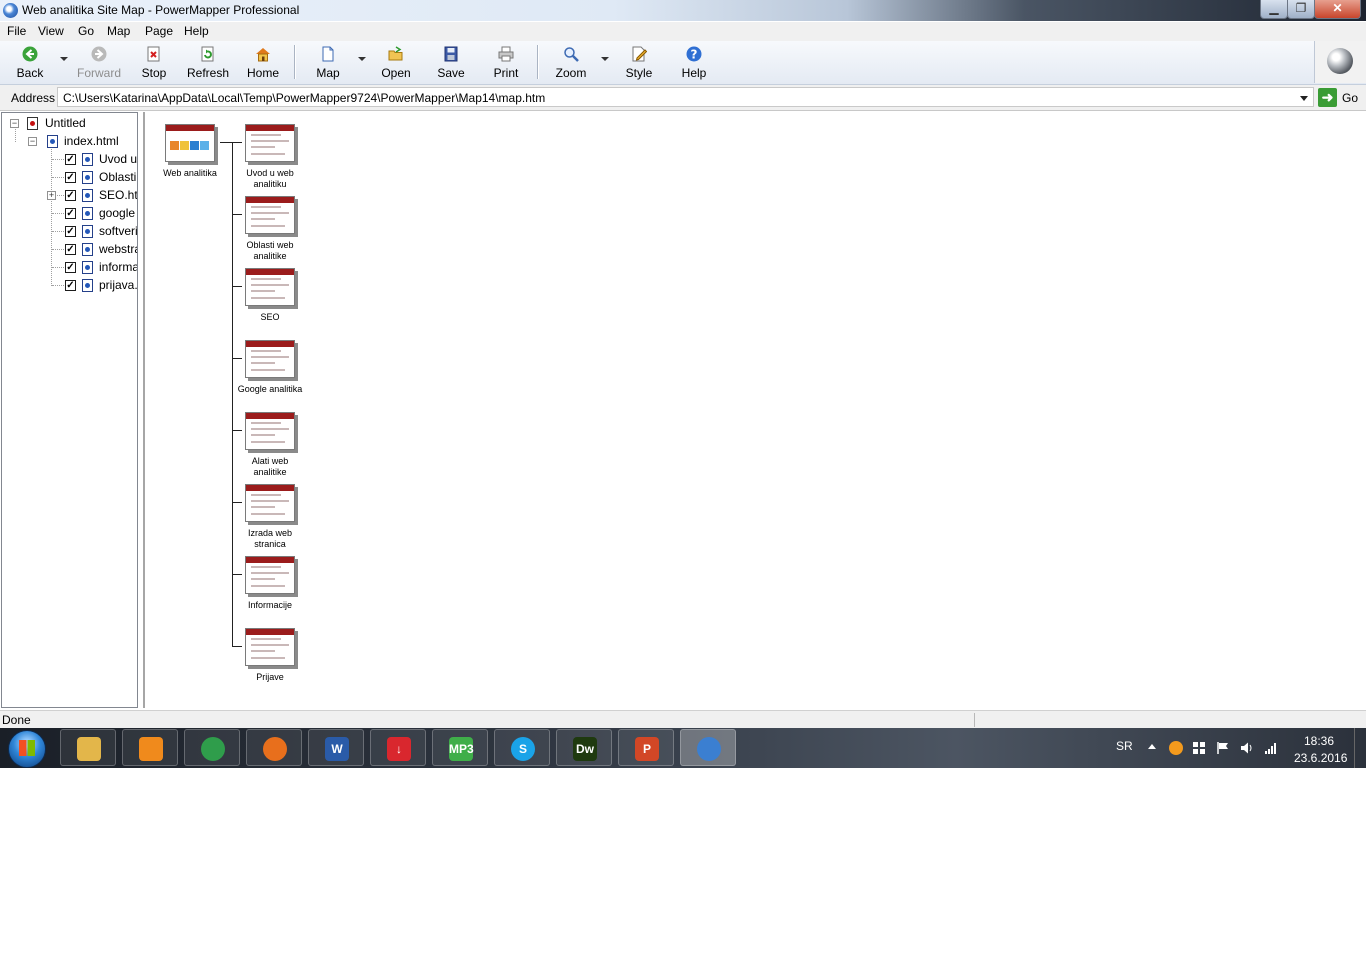 This screenshot has width=1366, height=960. What do you see at coordinates (262, 73) in the screenshot?
I see `home-label: Home` at bounding box center [262, 73].